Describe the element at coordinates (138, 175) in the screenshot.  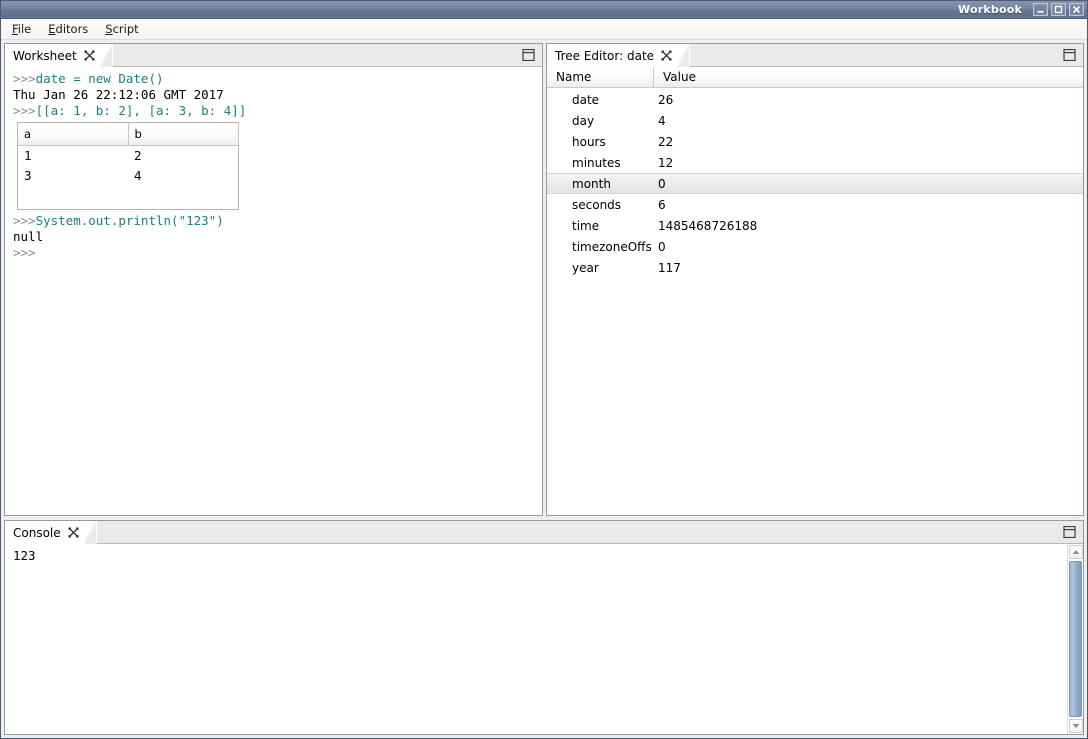
I see `table-cell: 4` at that location.